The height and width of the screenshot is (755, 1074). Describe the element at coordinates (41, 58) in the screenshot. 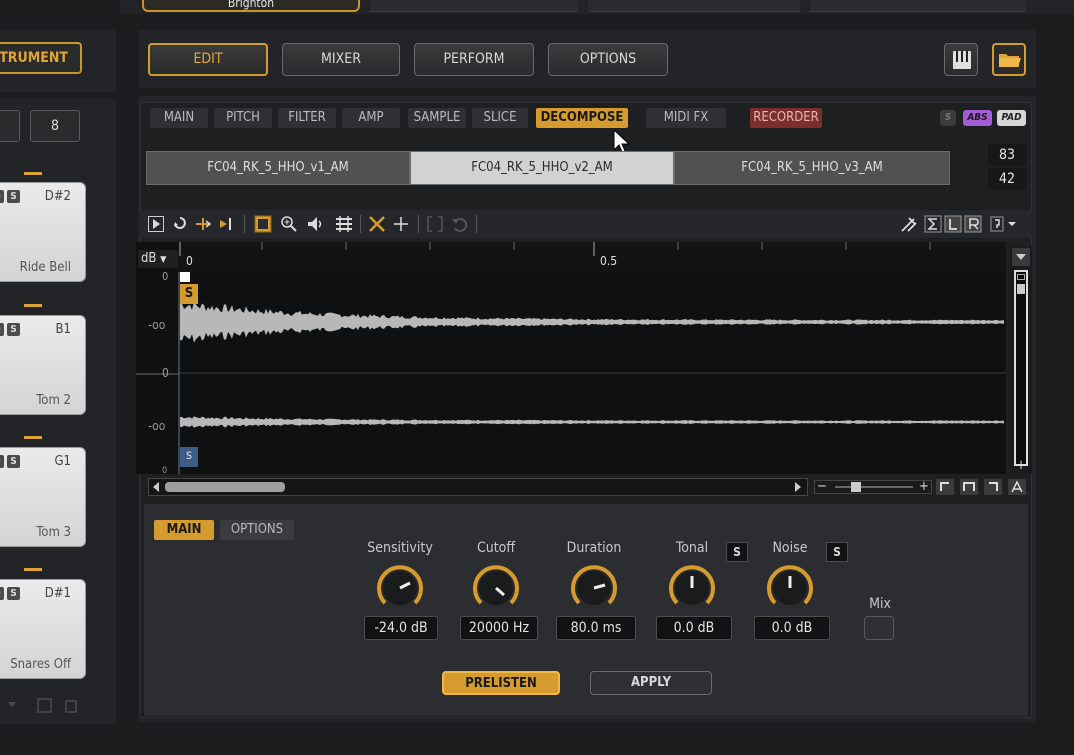

I see `instrument-button: STRUMENT` at that location.